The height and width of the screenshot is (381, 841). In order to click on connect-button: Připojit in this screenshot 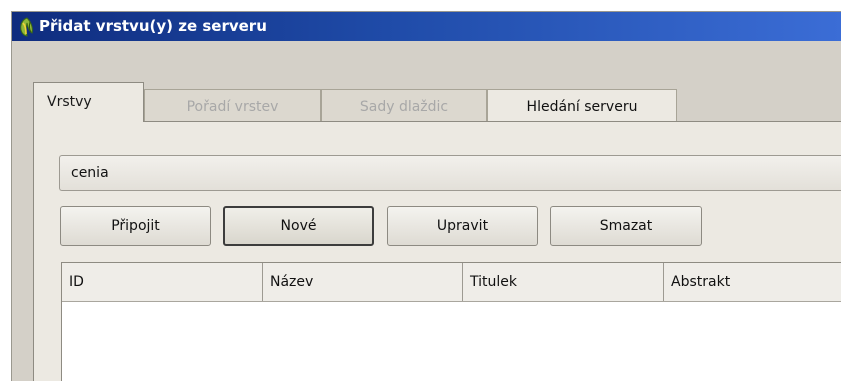, I will do `click(135, 226)`.